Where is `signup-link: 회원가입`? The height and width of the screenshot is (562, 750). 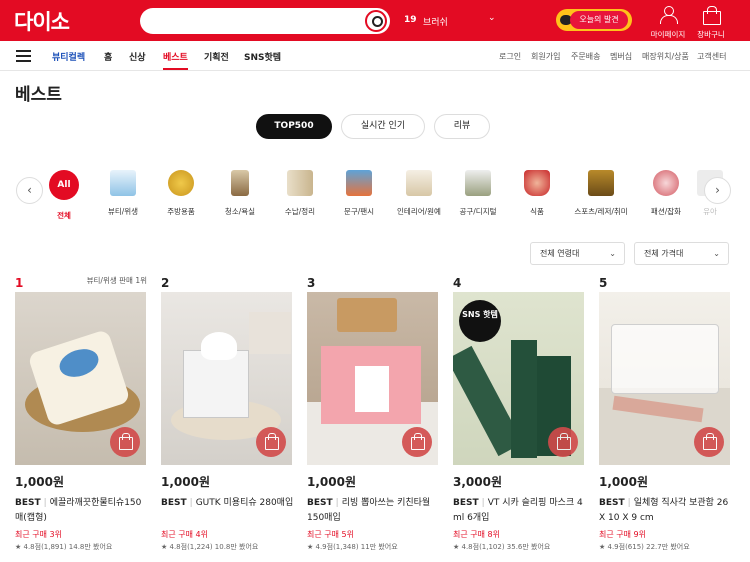 signup-link: 회원가입 is located at coordinates (545, 56).